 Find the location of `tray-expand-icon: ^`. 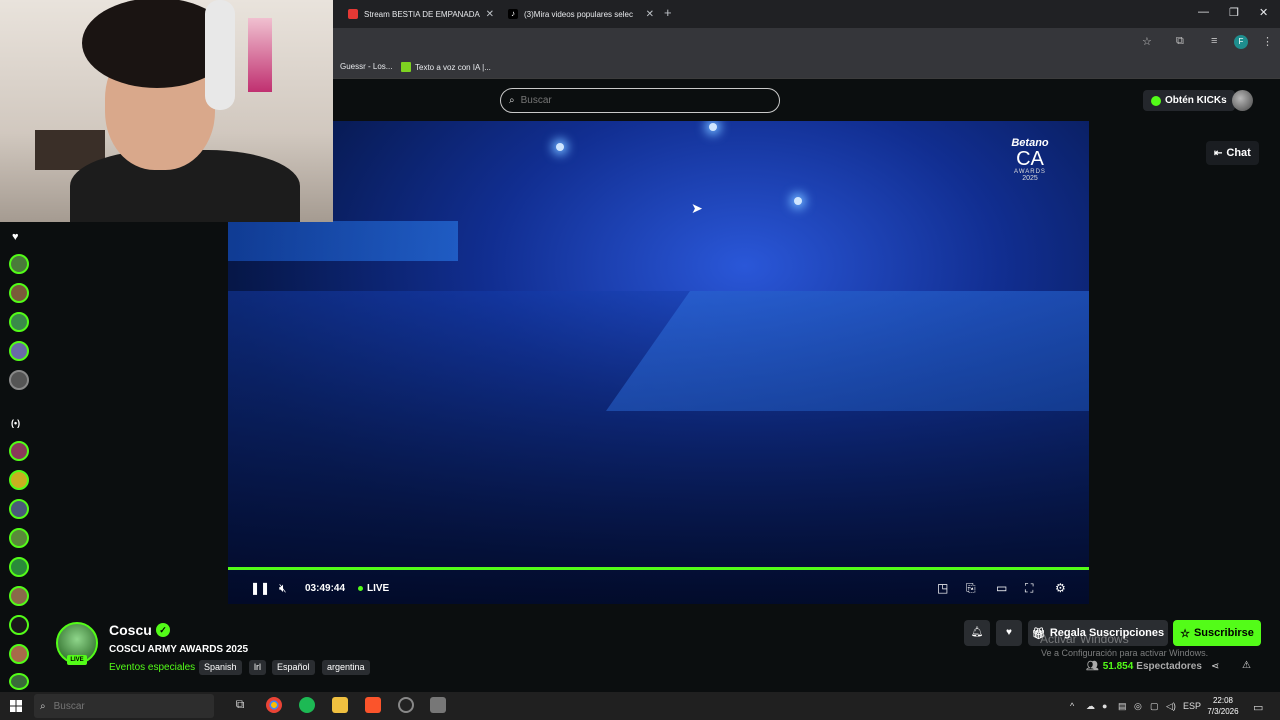

tray-expand-icon: ^ is located at coordinates (1072, 706).